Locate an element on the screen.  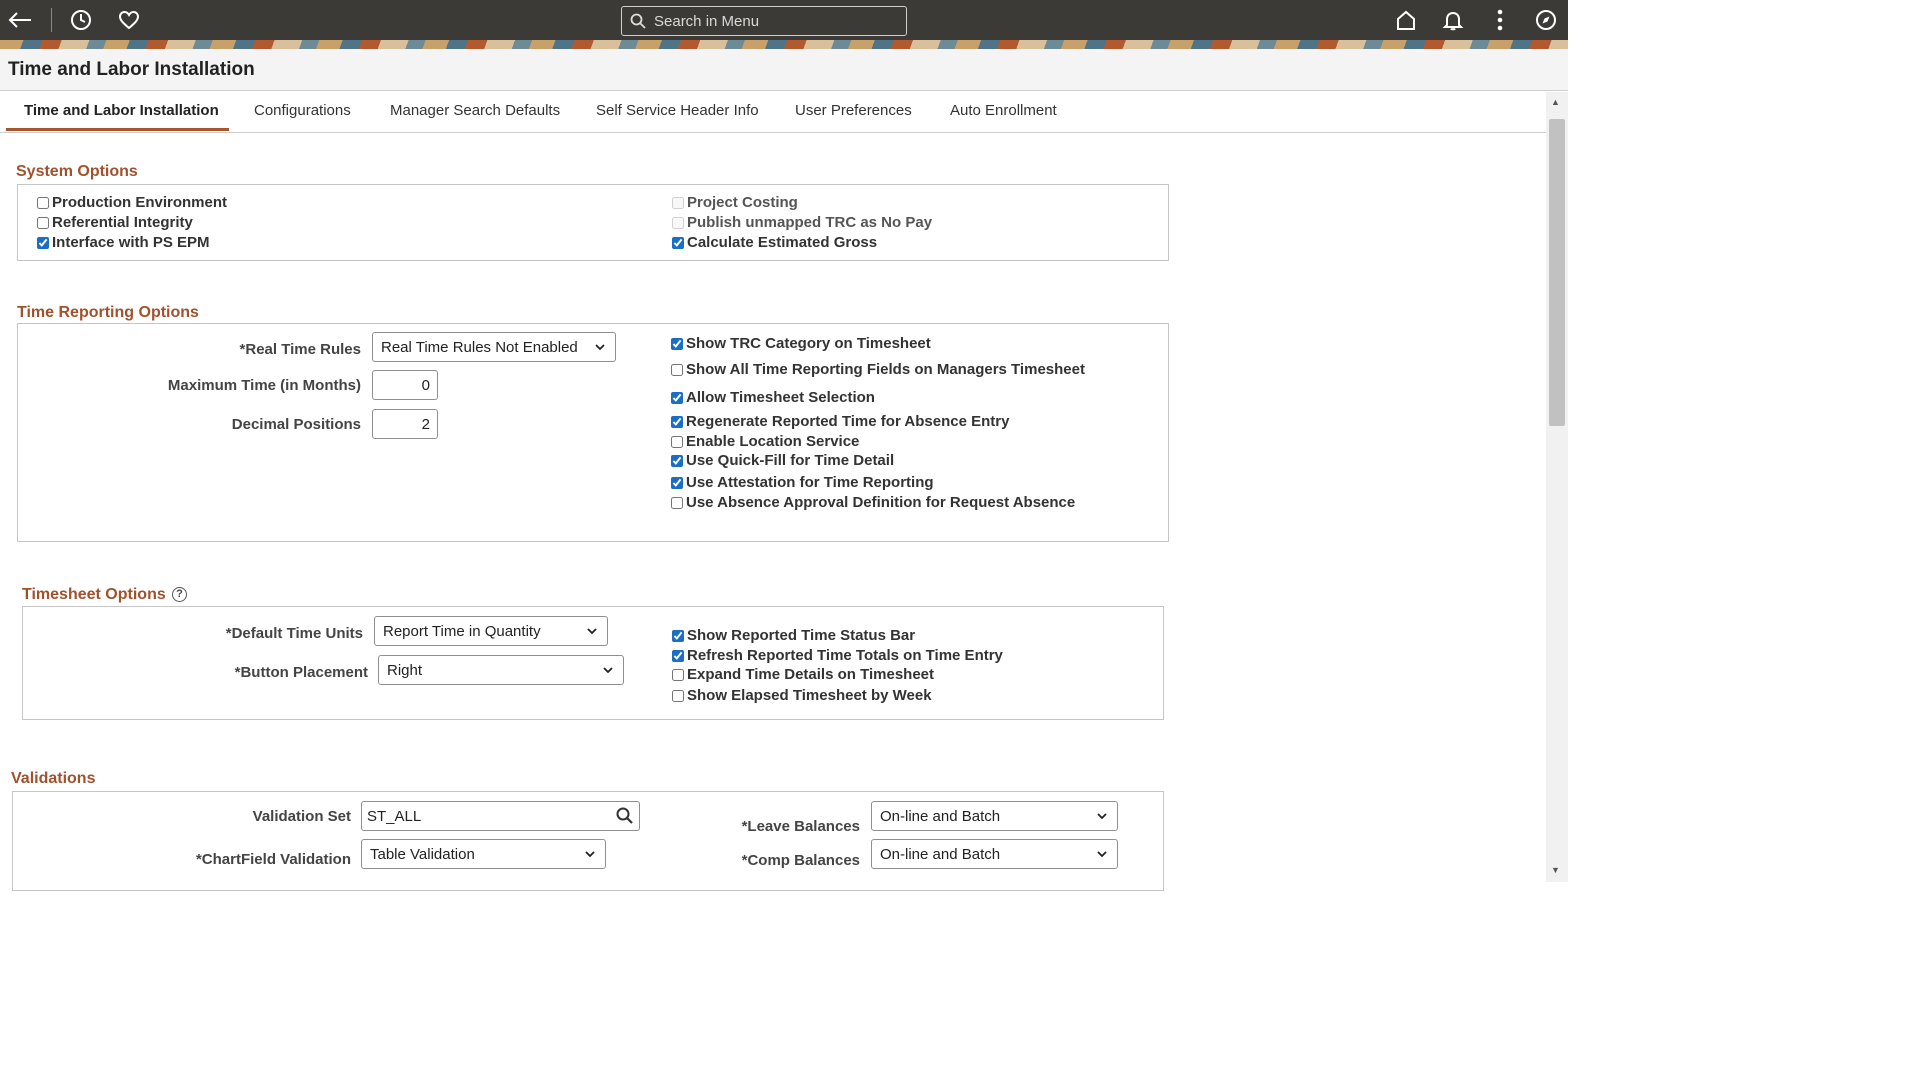
button-placement-select: Right is located at coordinates (501, 670).